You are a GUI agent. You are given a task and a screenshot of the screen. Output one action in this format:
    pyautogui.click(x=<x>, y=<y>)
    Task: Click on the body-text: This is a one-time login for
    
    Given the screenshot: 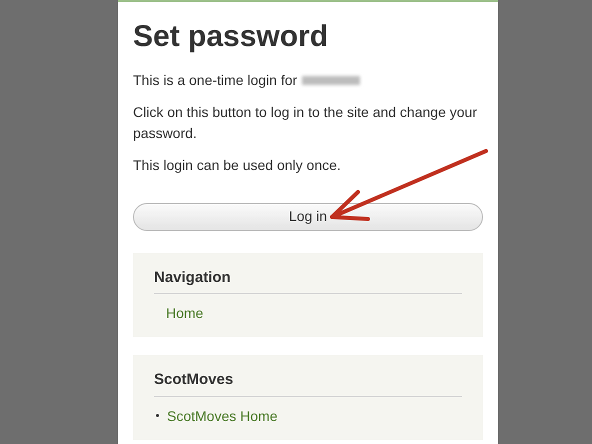 What is the action you would take?
    pyautogui.click(x=215, y=80)
    